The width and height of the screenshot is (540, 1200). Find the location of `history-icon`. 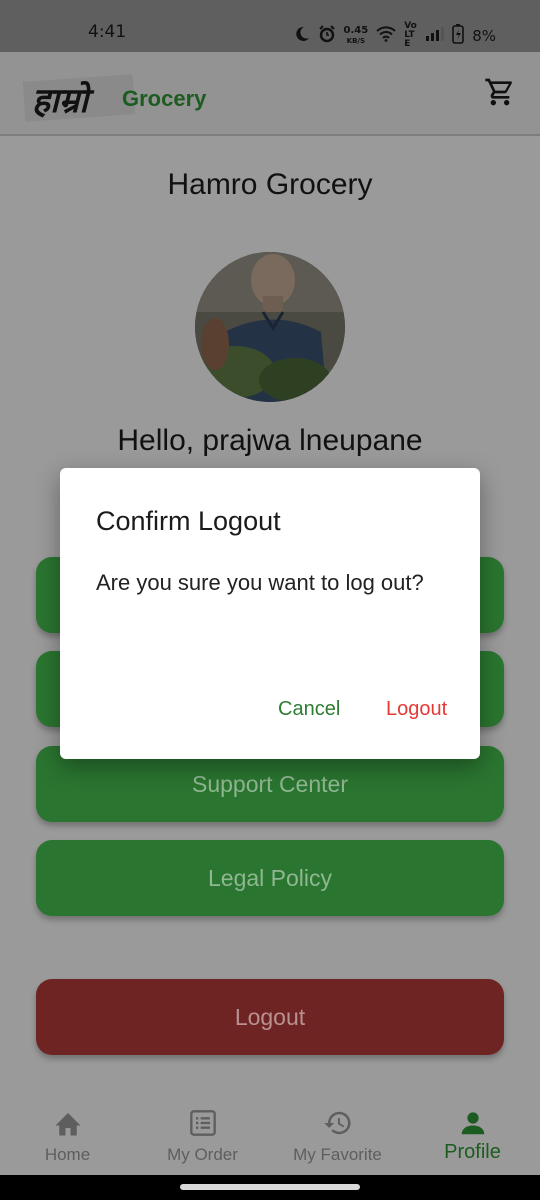

history-icon is located at coordinates (338, 1123).